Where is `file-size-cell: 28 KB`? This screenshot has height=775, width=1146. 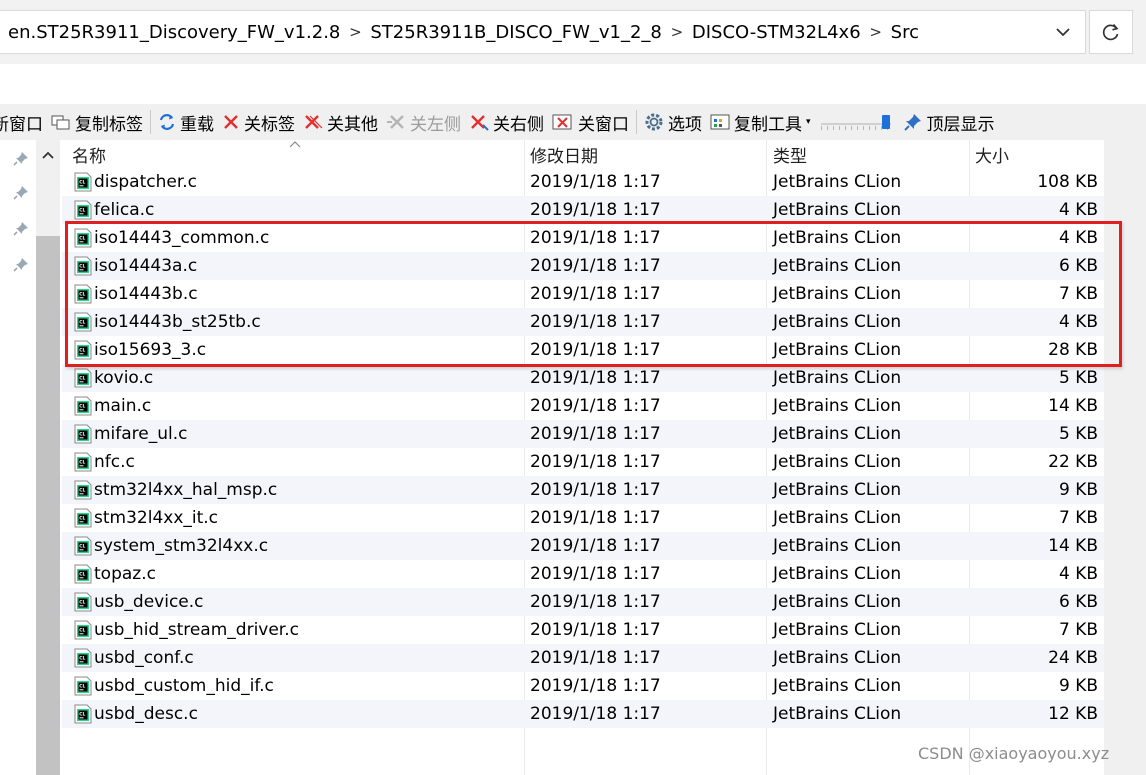
file-size-cell: 28 KB is located at coordinates (1035, 350).